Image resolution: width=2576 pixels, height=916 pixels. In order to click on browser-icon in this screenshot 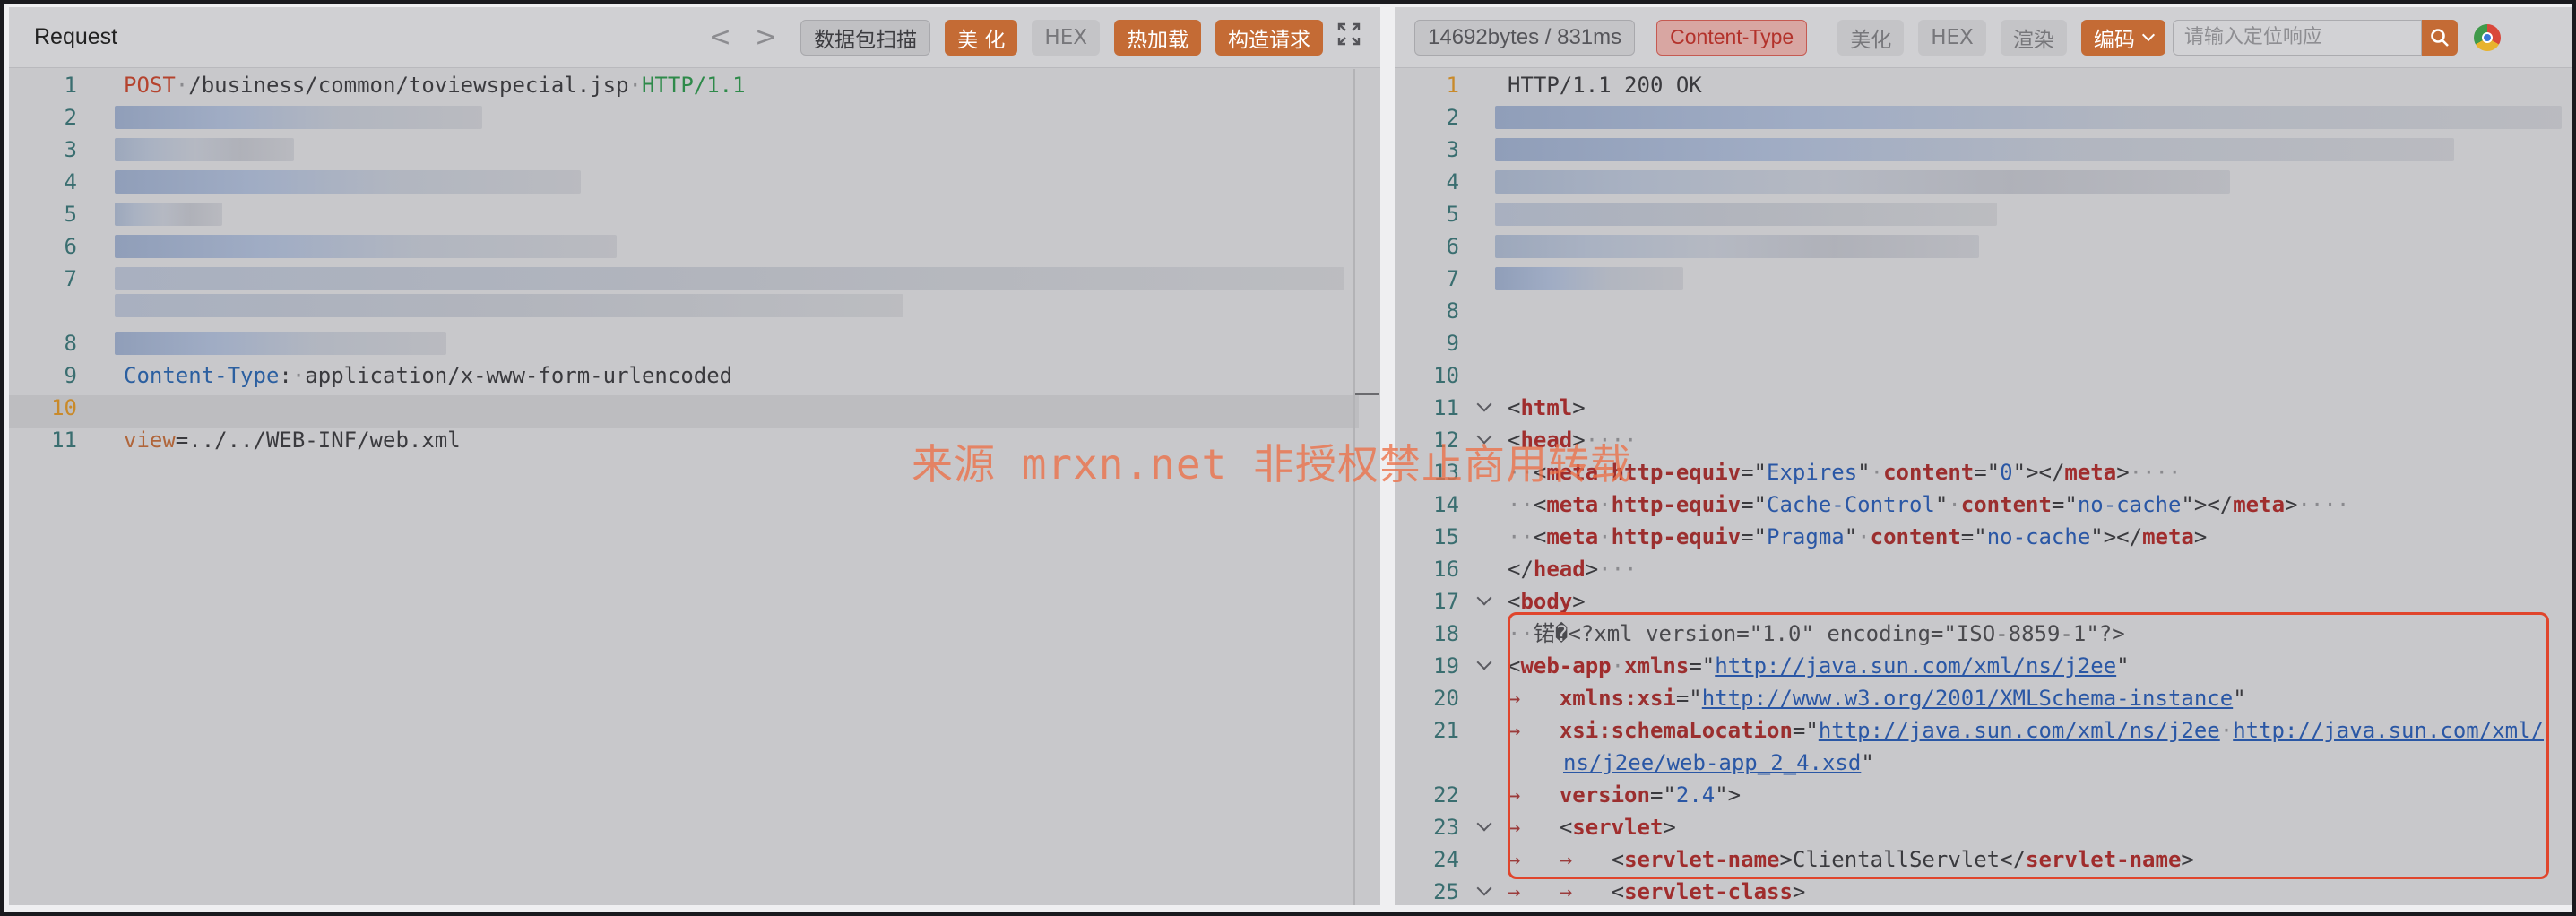, I will do `click(2487, 37)`.